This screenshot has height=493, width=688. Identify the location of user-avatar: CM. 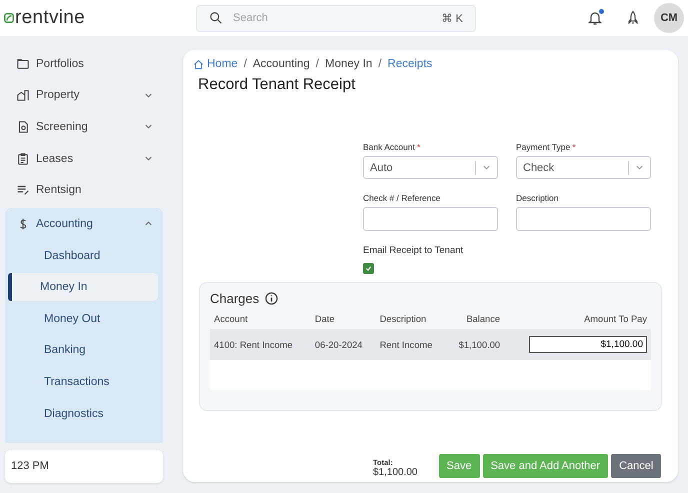
(669, 18).